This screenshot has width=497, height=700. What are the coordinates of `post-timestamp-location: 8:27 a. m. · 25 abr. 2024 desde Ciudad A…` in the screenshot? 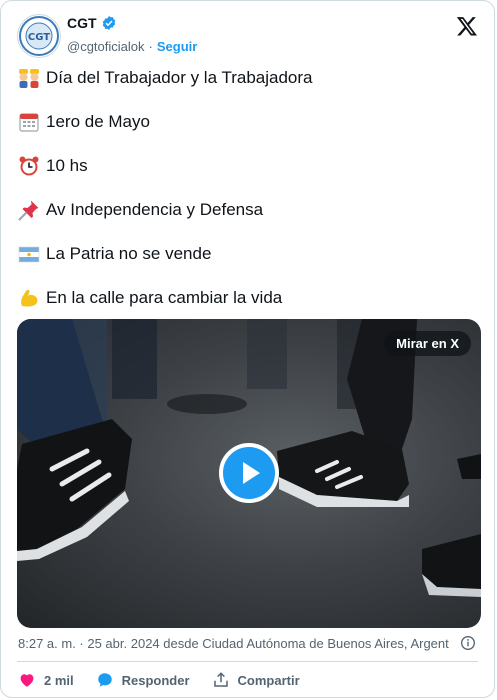 It's located at (238, 643).